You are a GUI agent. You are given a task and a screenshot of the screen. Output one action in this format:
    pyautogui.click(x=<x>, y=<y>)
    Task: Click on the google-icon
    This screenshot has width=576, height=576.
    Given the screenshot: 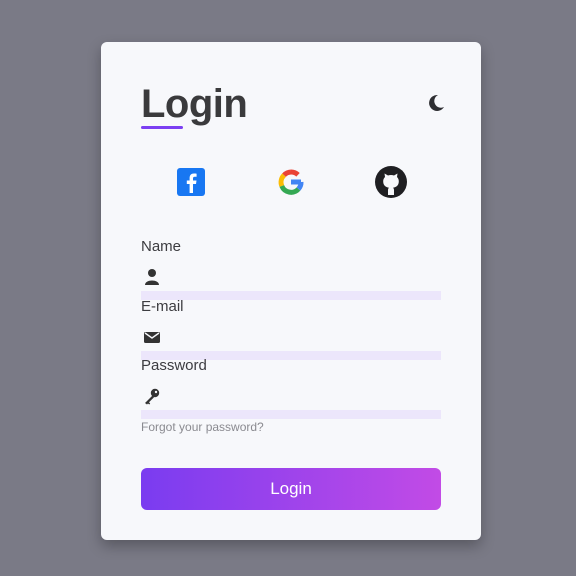 What is the action you would take?
    pyautogui.click(x=291, y=182)
    